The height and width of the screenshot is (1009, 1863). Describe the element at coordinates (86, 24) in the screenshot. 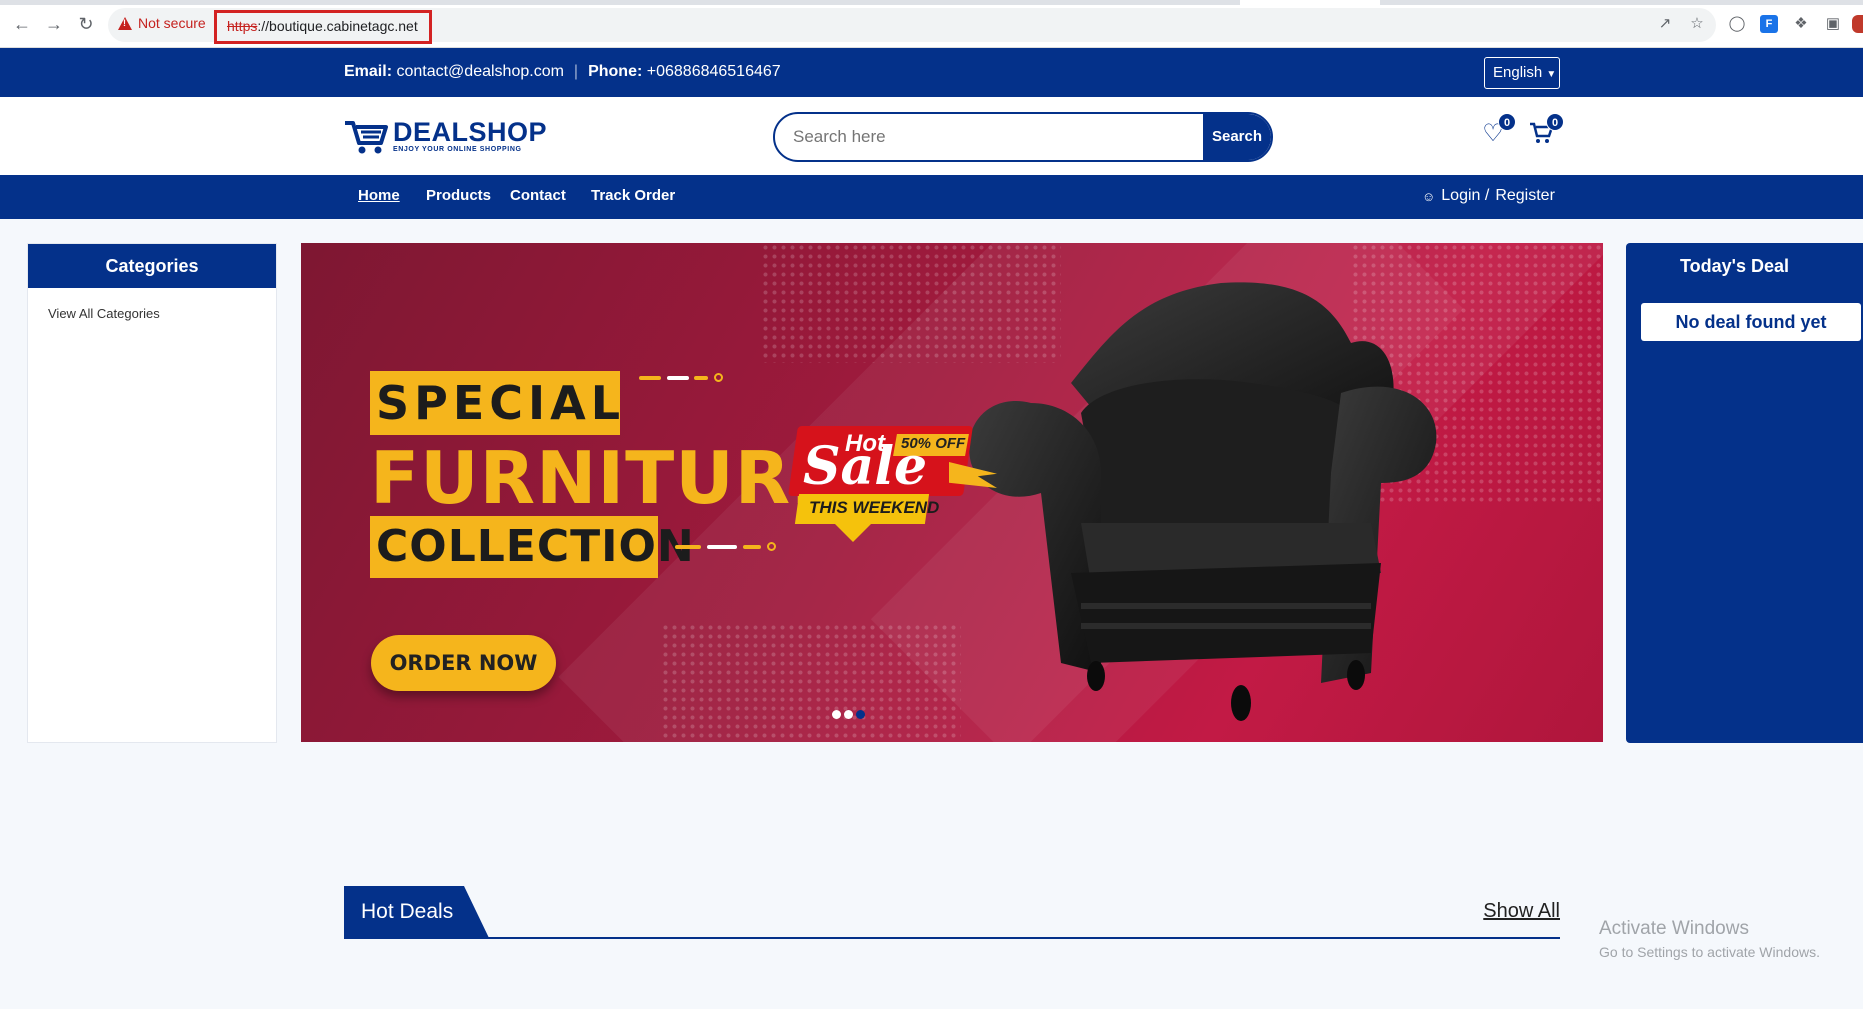

I see `reload-icon: ↻` at that location.